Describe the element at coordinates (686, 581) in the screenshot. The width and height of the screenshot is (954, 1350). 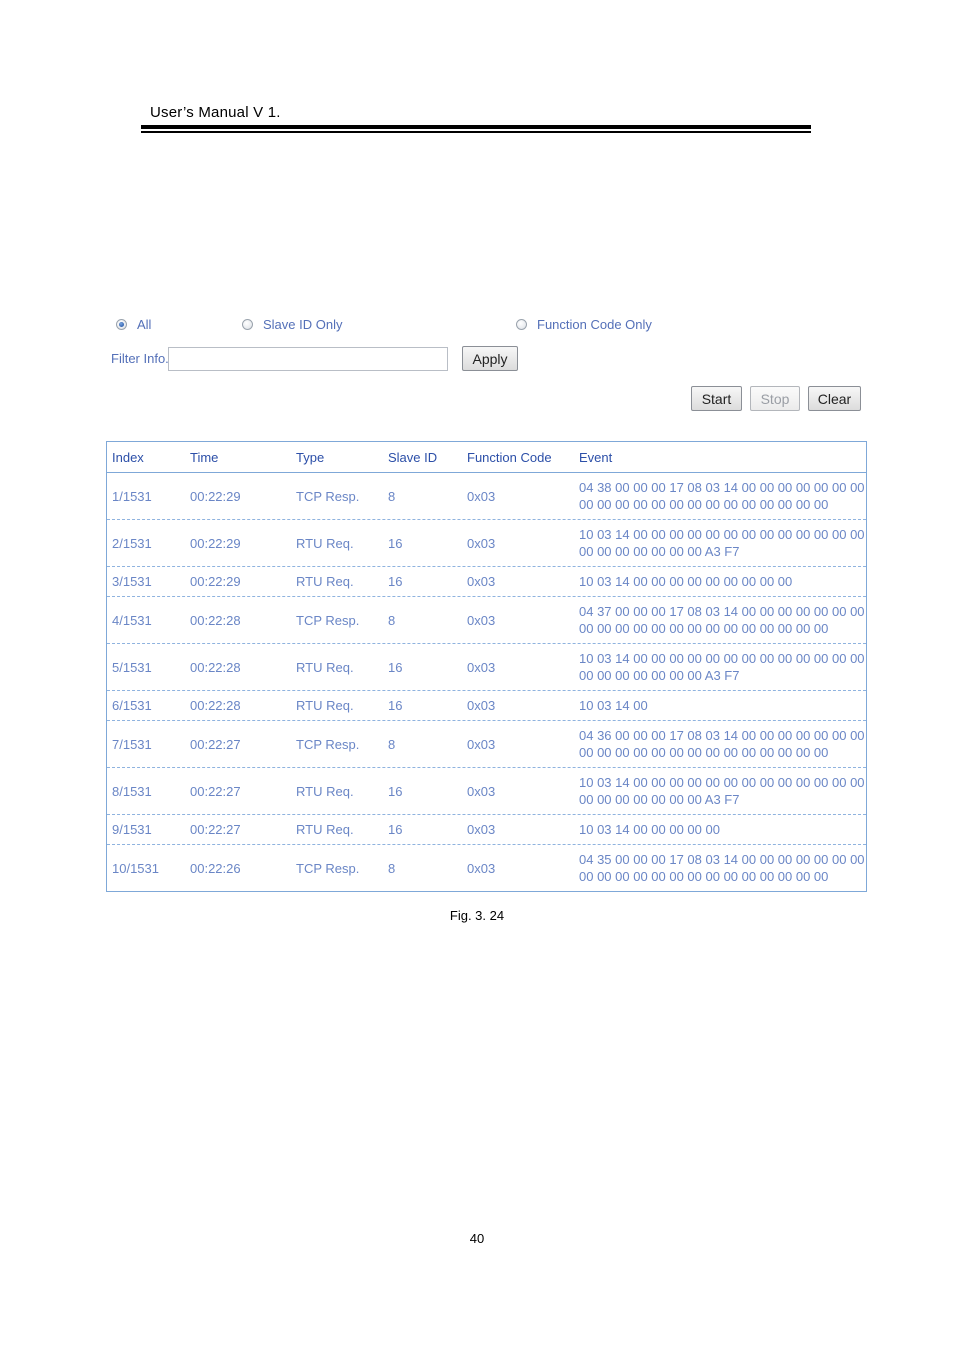
I see `event-line: 10 03 14 00 00 00 00 00 00 00 00 00` at that location.